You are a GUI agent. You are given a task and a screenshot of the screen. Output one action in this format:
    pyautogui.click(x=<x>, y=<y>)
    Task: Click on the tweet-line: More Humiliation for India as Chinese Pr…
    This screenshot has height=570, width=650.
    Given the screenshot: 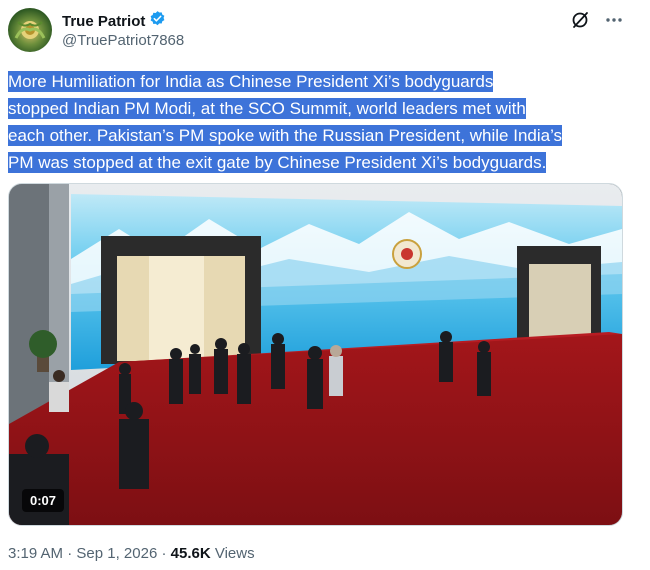 What is the action you would take?
    pyautogui.click(x=251, y=81)
    